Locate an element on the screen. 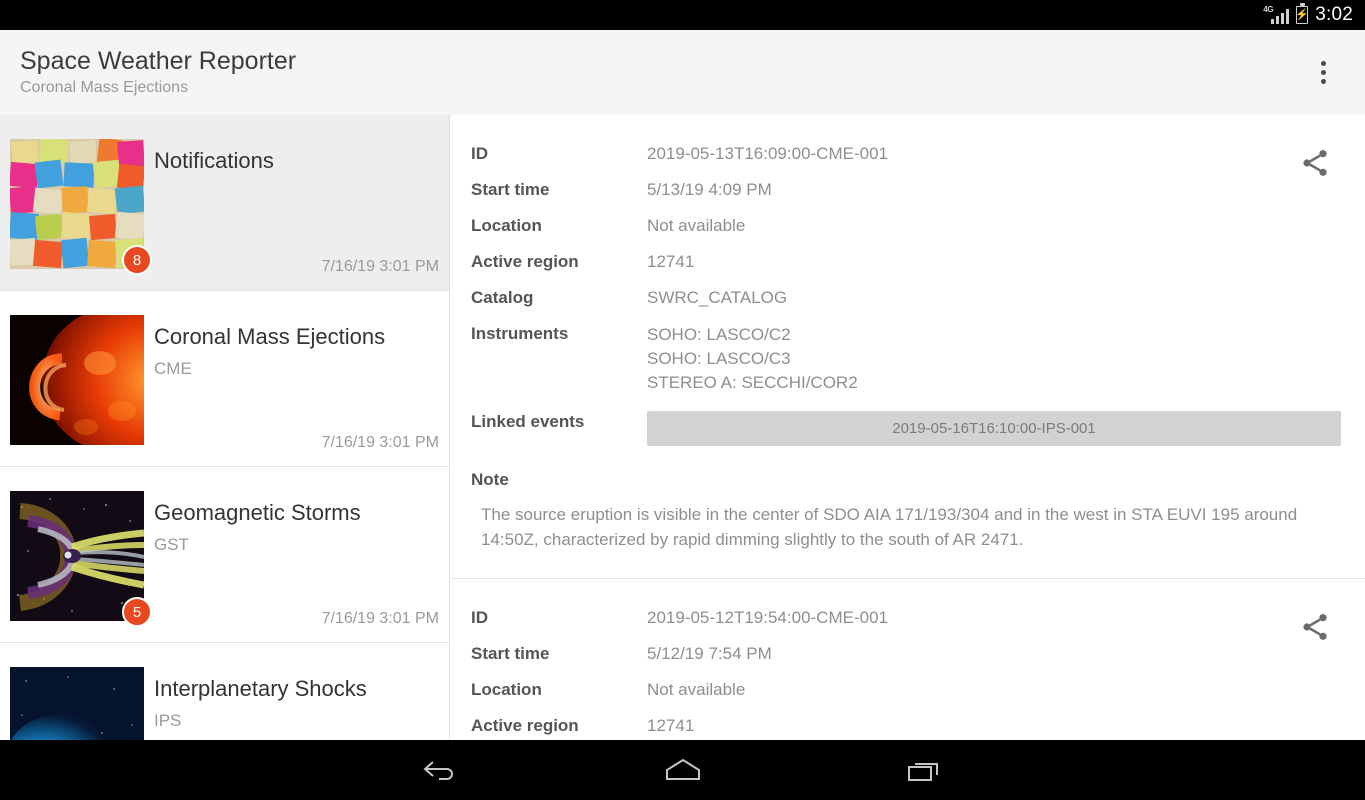  solar-flare-art is located at coordinates (77, 380).